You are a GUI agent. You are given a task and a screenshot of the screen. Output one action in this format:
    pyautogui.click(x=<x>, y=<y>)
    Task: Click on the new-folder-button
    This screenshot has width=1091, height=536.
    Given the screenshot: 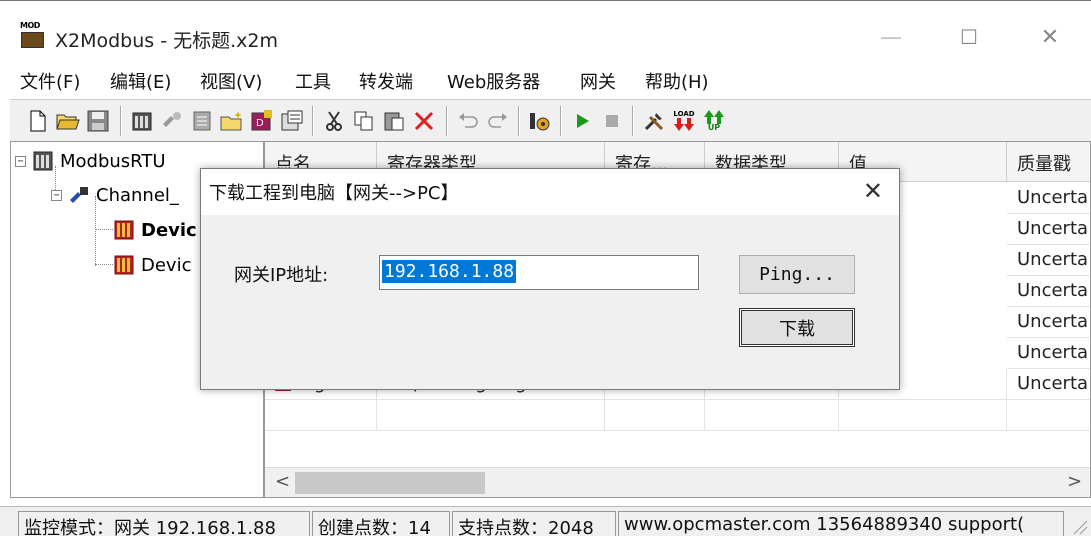 What is the action you would take?
    pyautogui.click(x=232, y=121)
    